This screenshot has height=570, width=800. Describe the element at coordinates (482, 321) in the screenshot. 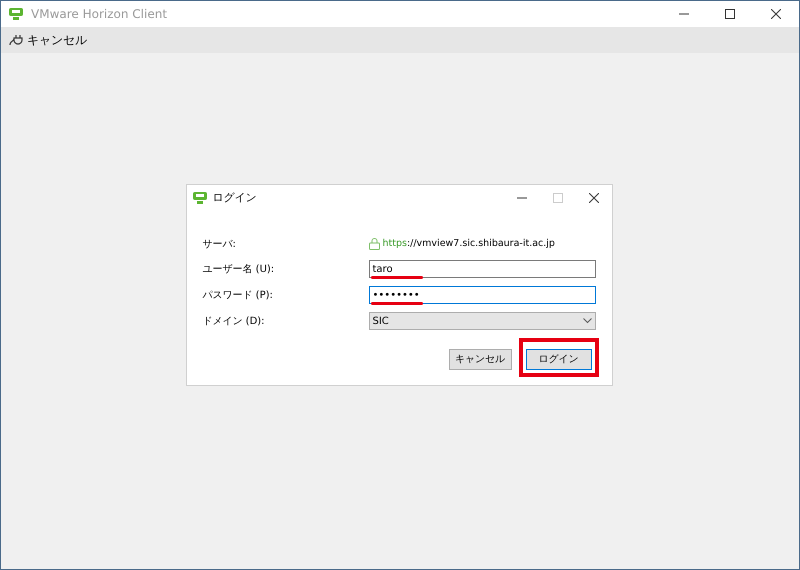

I see `domain-dropdown: SIC` at that location.